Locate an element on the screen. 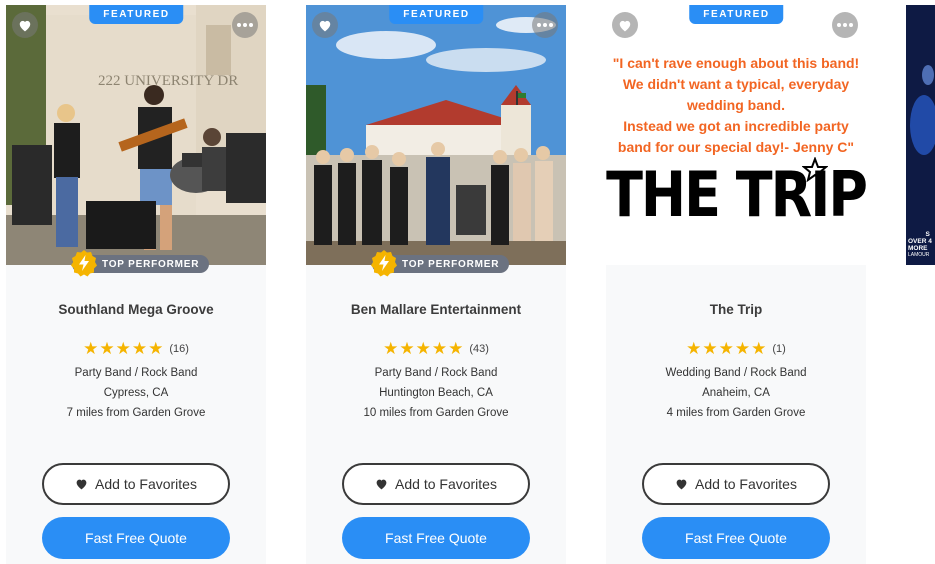 The height and width of the screenshot is (564, 935). rating-row: ★★★★★ (1) is located at coordinates (736, 349).